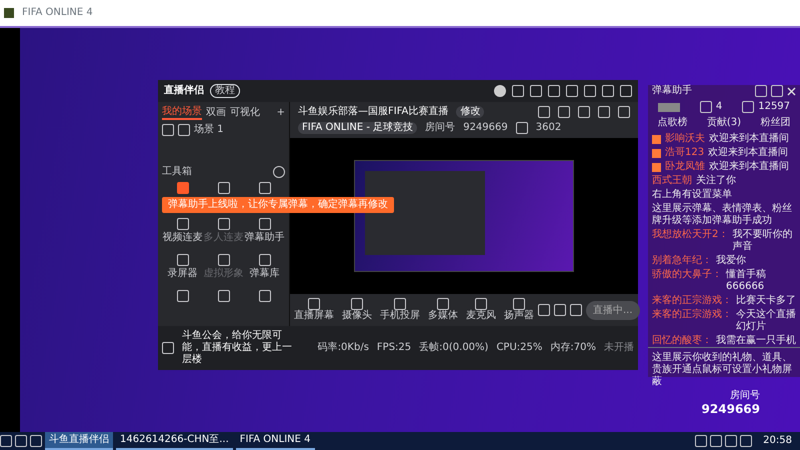 Image resolution: width=800 pixels, height=450 pixels. What do you see at coordinates (225, 91) in the screenshot?
I see `guide-button: 教程` at bounding box center [225, 91].